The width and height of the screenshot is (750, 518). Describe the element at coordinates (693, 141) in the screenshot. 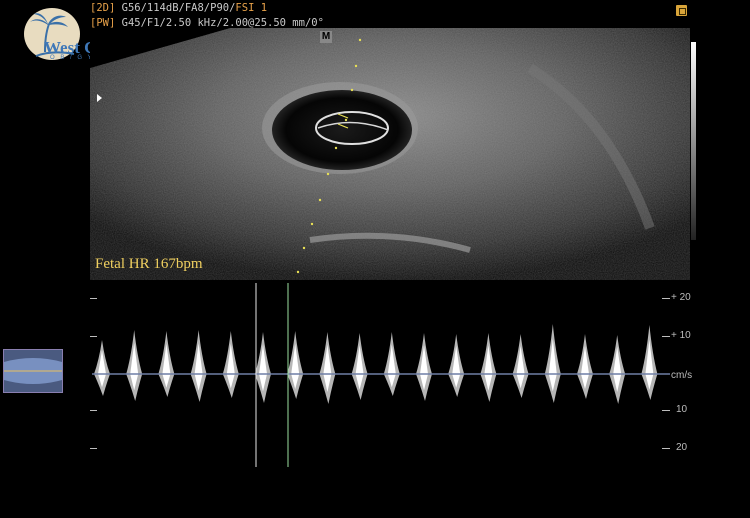

I see `grayscale-bar` at that location.